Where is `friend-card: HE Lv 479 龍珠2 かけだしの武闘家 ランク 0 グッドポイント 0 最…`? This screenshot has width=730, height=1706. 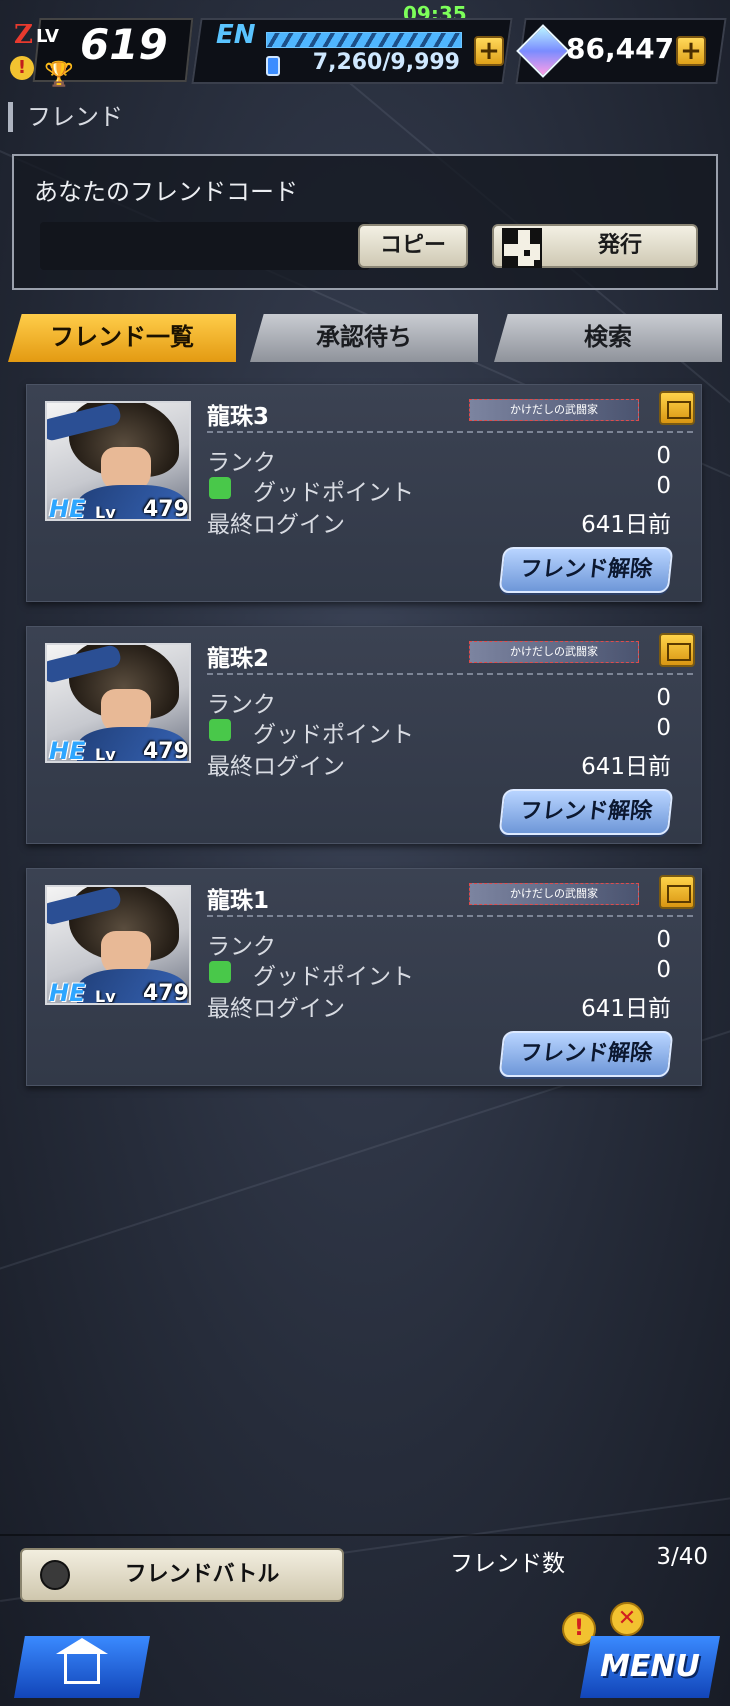 friend-card: HE Lv 479 龍珠2 かけだしの武闘家 ランク 0 グッドポイント 0 最… is located at coordinates (364, 735).